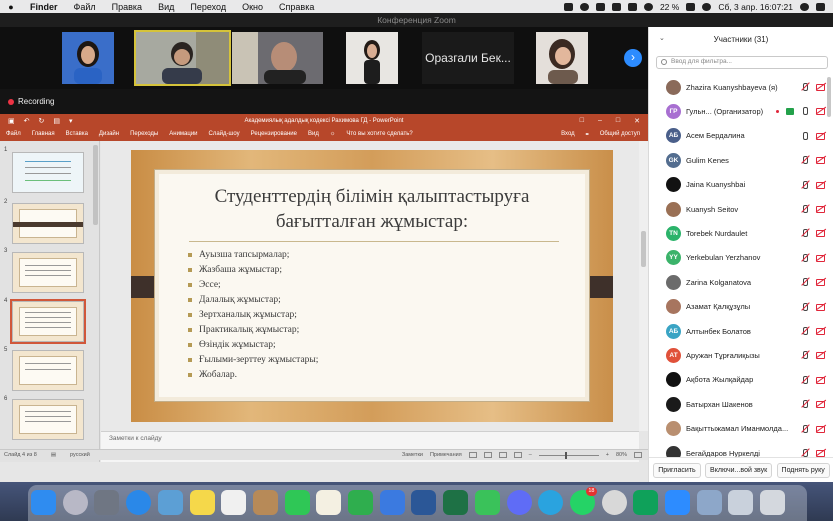 Image resolution: width=833 pixels, height=521 pixels. I want to click on spellcheck-icon: ▤, so click(53, 455).